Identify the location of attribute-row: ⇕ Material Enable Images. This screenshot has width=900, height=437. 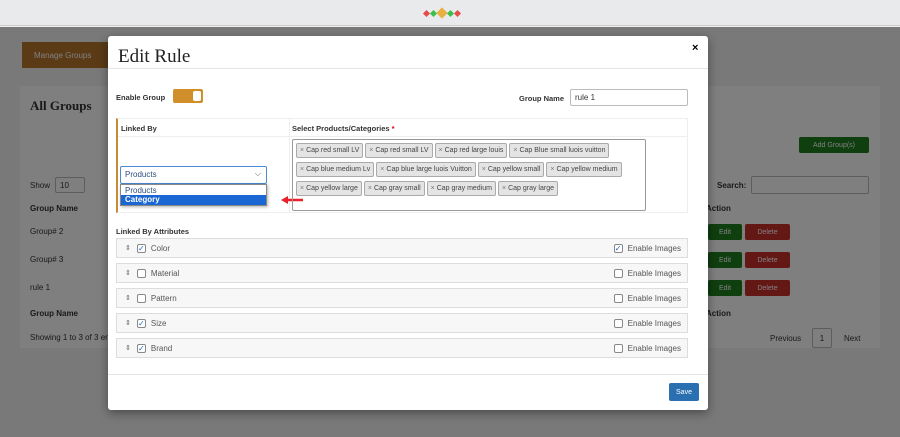
(402, 273).